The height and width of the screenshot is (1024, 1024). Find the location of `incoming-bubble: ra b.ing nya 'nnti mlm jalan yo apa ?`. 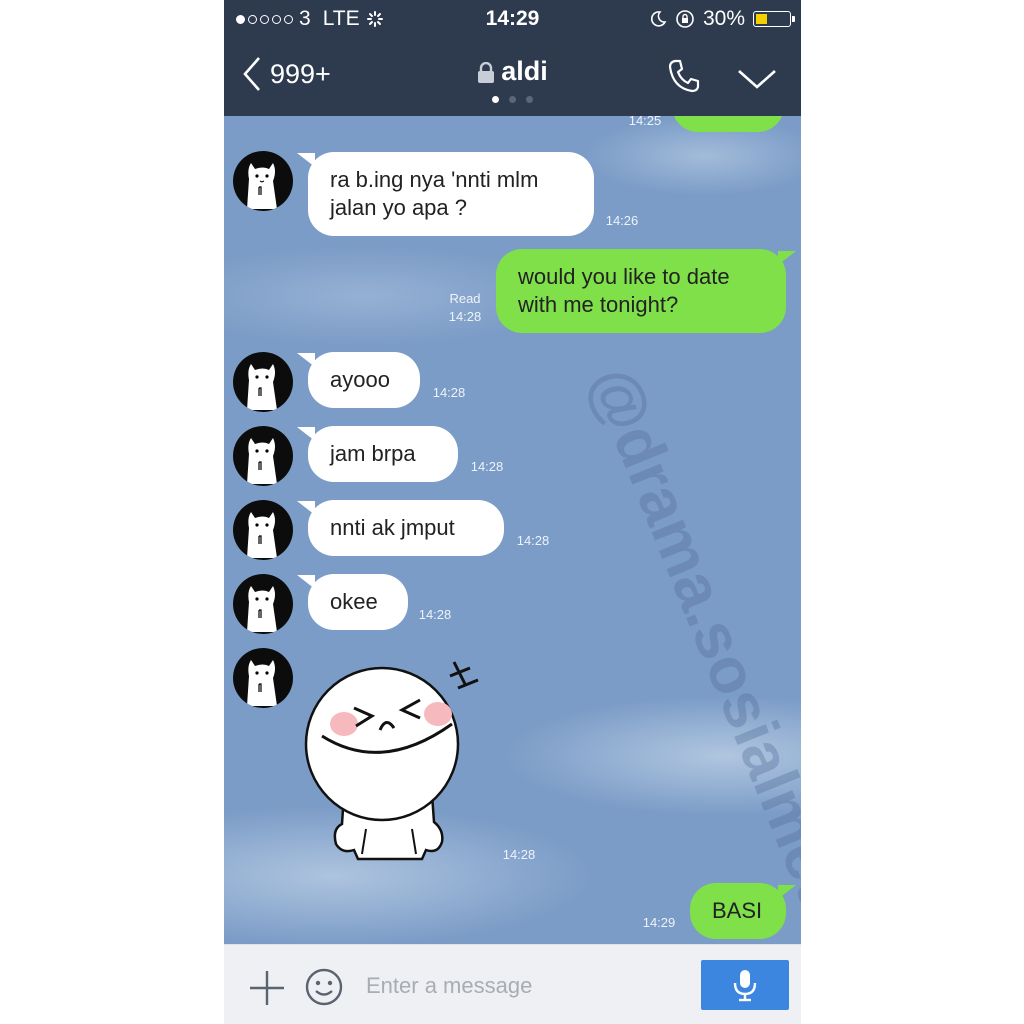

incoming-bubble: ra b.ing nya 'nnti mlm jalan yo apa ? is located at coordinates (451, 194).